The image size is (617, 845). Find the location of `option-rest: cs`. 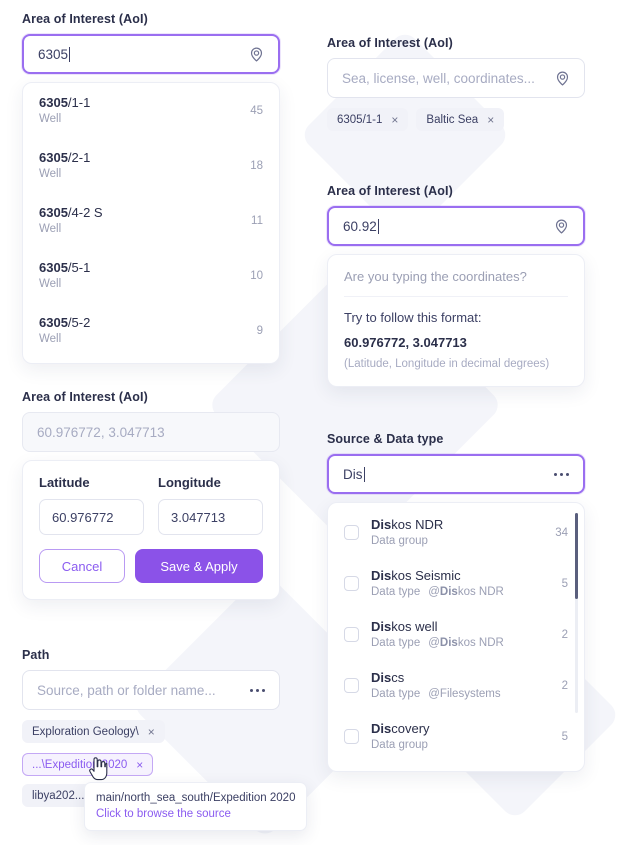

option-rest: cs is located at coordinates (398, 677).